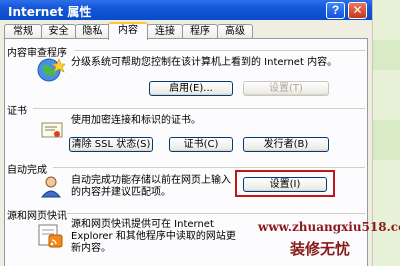 The width and height of the screenshot is (400, 266). Describe the element at coordinates (50, 236) in the screenshot. I see `feeds-icon` at that location.